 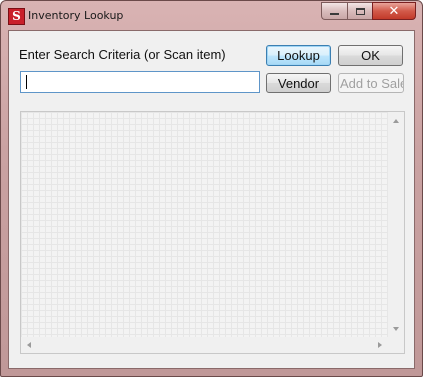 What do you see at coordinates (396, 329) in the screenshot?
I see `scroll-down-arrow-icon` at bounding box center [396, 329].